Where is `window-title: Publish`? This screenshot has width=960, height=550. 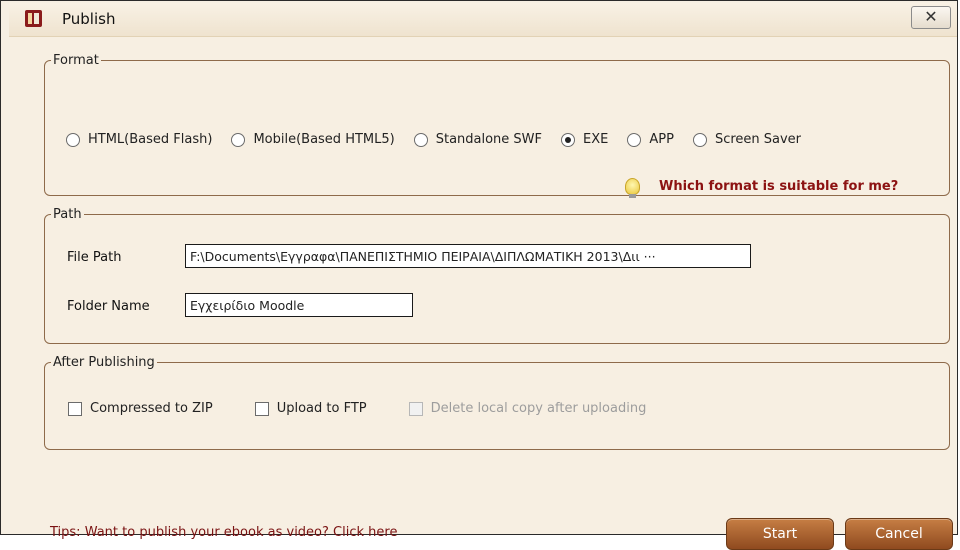
window-title: Publish is located at coordinates (89, 19).